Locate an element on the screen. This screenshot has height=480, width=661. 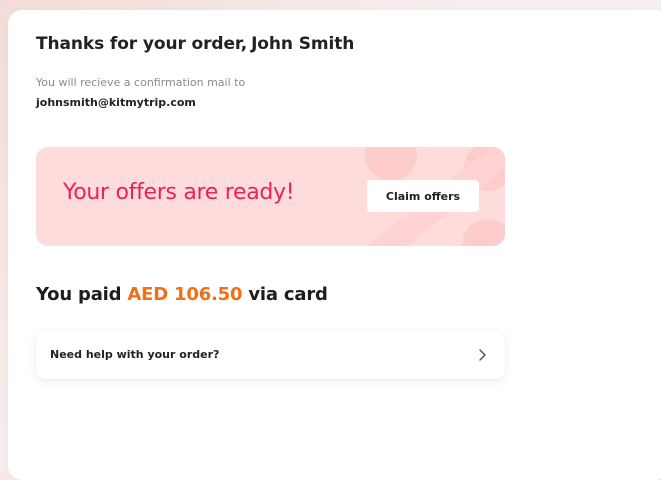
offers-banner: Your offers are ready! Claim offers is located at coordinates (270, 196).